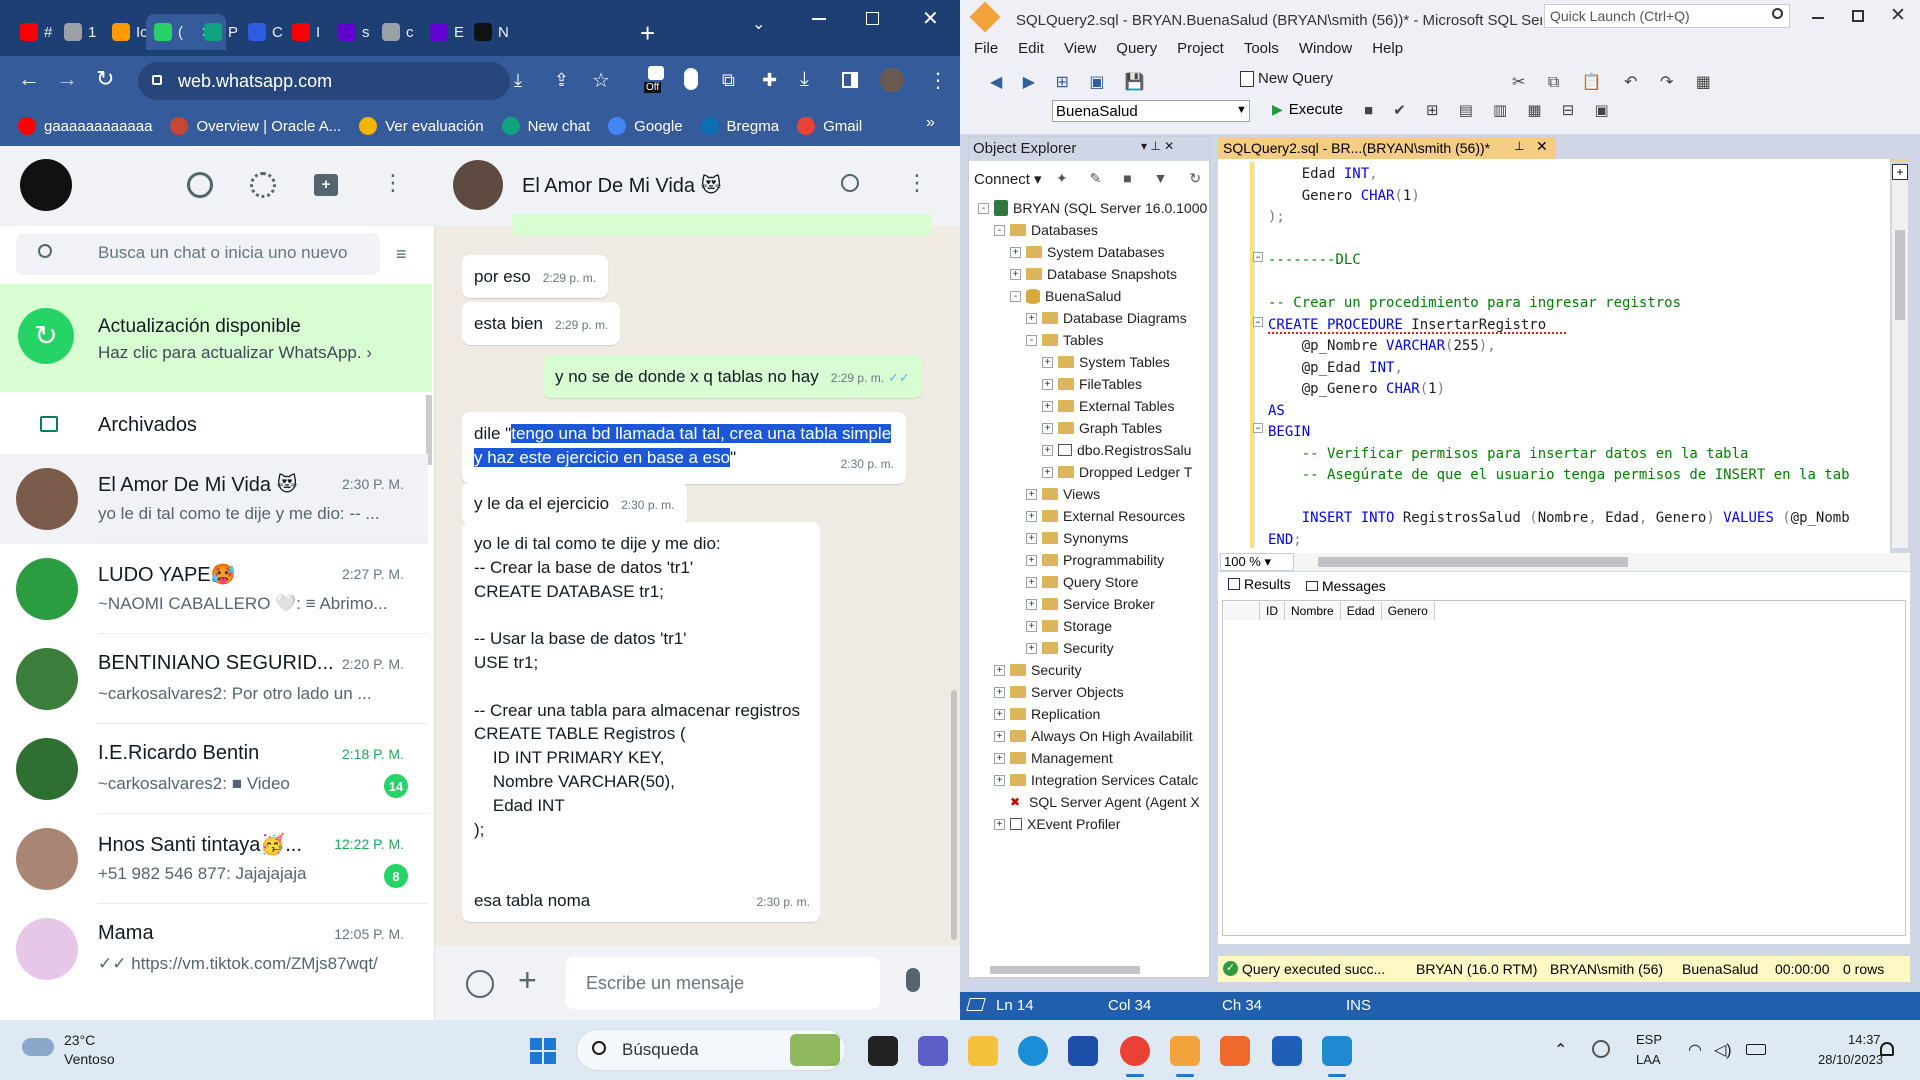  I want to click on archived-row, so click(214, 423).